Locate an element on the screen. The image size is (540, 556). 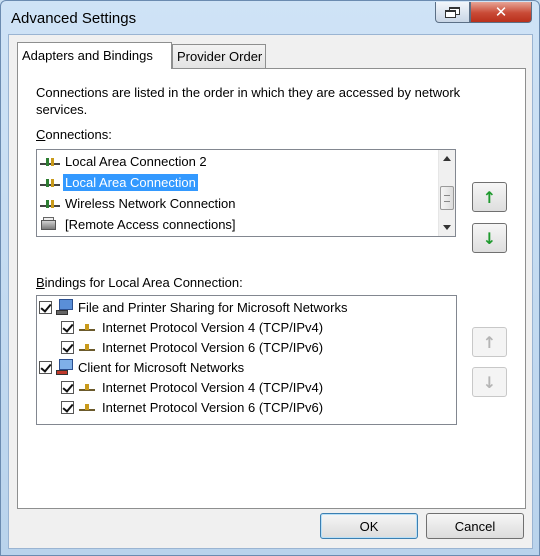
connection-move-down-button: ↓ is located at coordinates (489, 238).